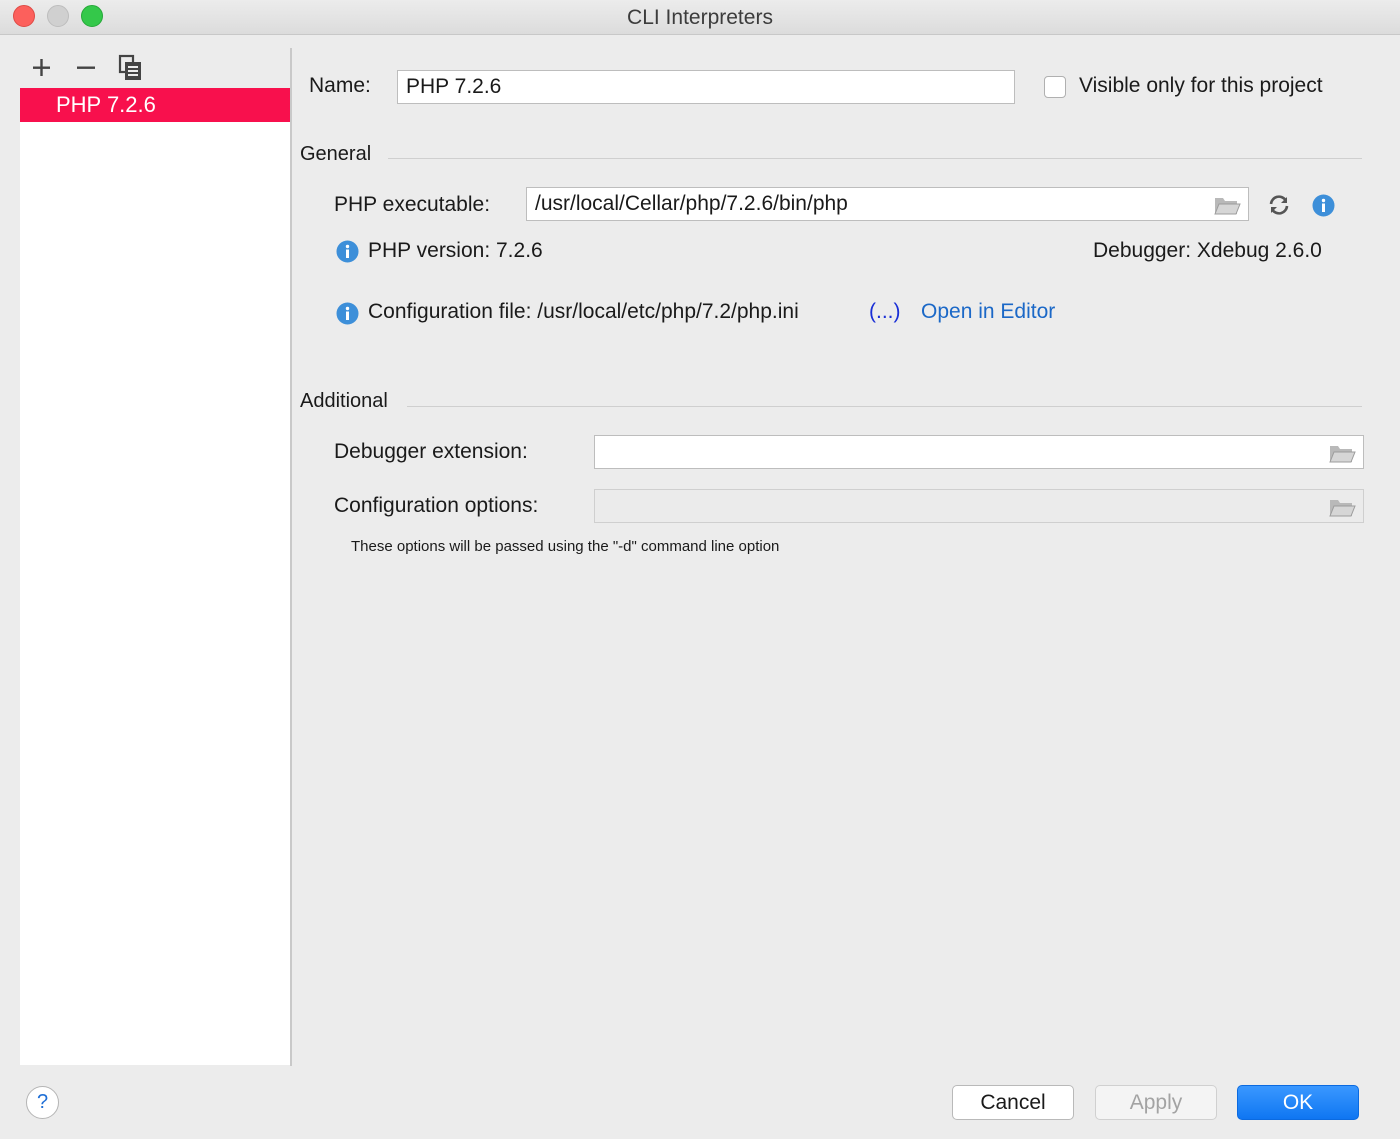 The width and height of the screenshot is (1400, 1139). What do you see at coordinates (988, 312) in the screenshot?
I see `open-in-editor-link: Open in Editor` at bounding box center [988, 312].